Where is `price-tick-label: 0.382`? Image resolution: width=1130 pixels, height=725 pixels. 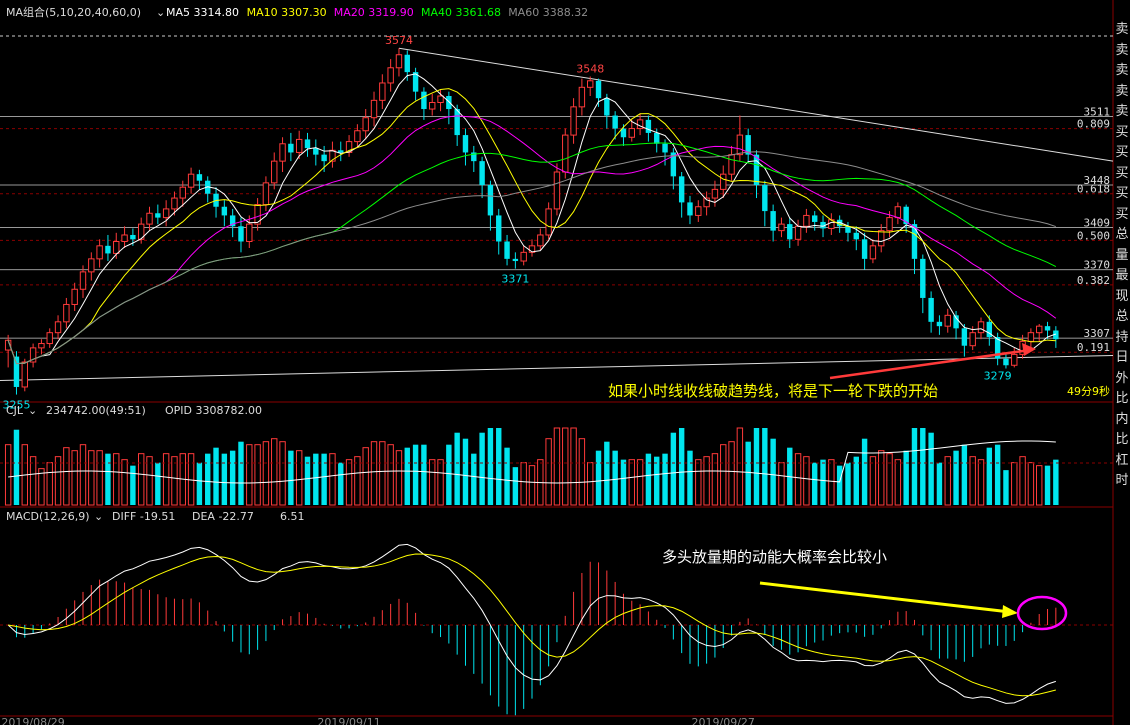
price-tick-label: 0.382 is located at coordinates (1093, 280).